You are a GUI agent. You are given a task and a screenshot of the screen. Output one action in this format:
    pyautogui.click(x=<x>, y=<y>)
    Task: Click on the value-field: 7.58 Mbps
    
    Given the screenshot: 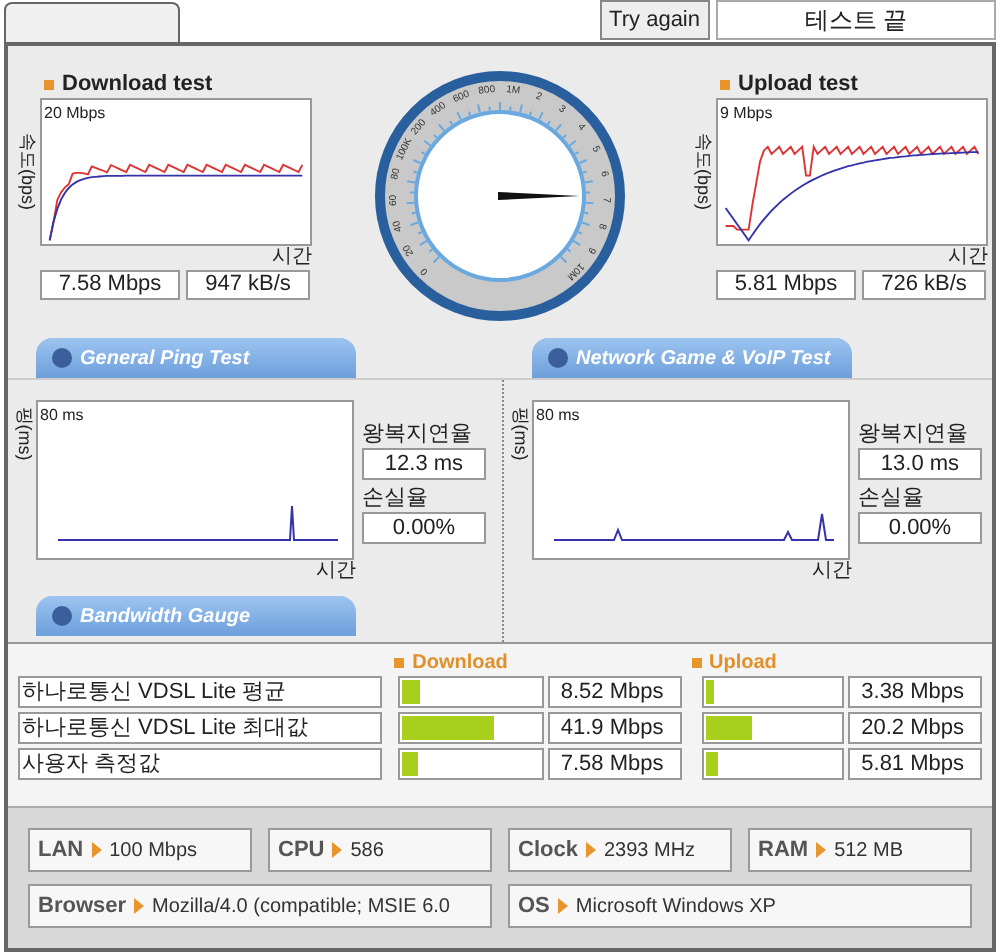 What is the action you would take?
    pyautogui.click(x=614, y=764)
    